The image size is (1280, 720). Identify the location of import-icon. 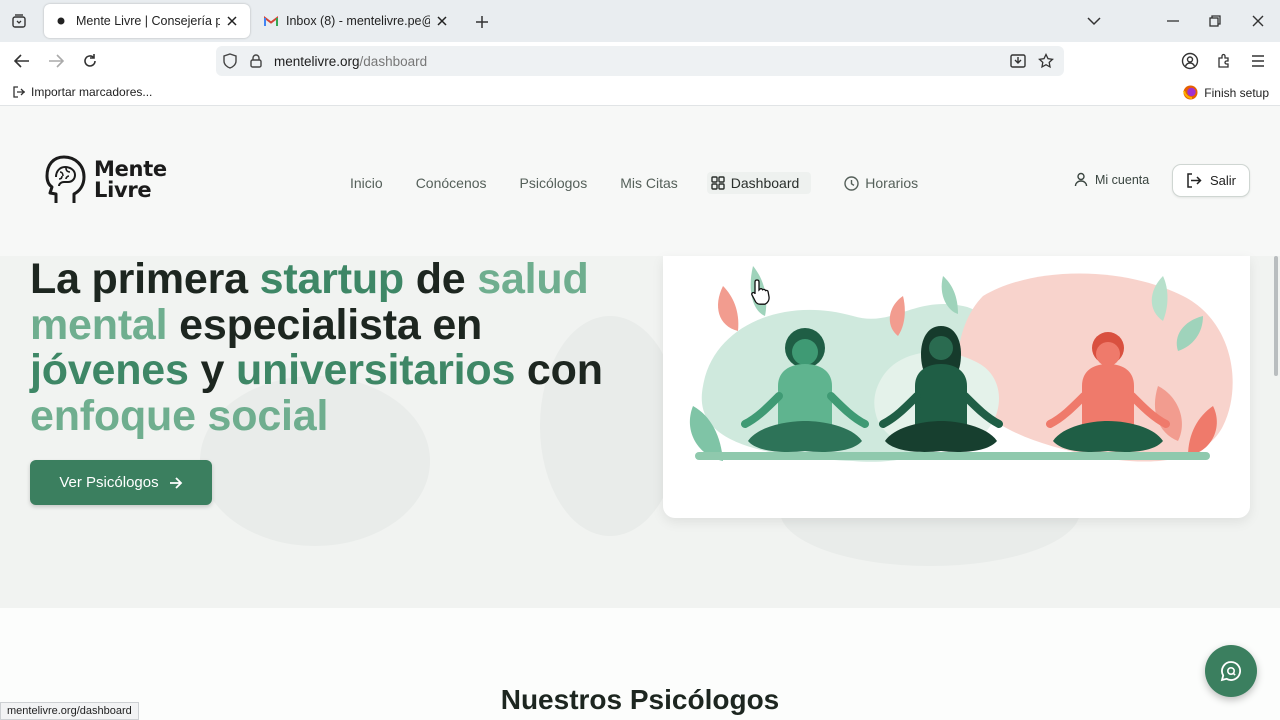
(19, 92).